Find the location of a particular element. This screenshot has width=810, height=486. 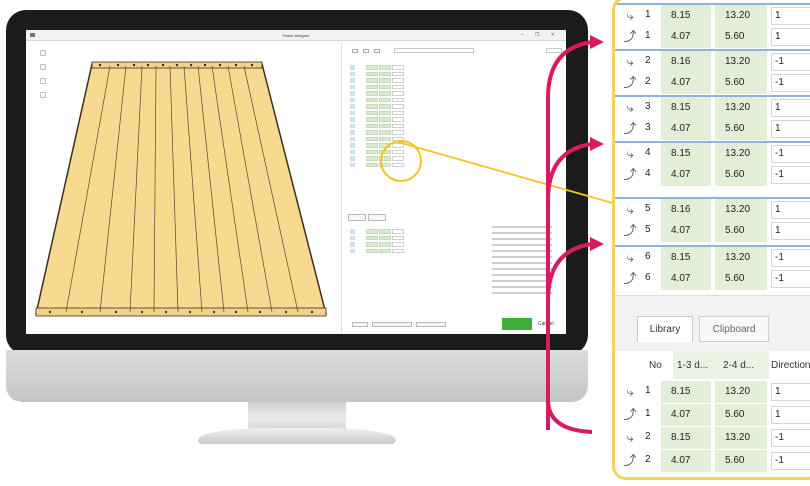

tab-library: Library is located at coordinates (665, 329).